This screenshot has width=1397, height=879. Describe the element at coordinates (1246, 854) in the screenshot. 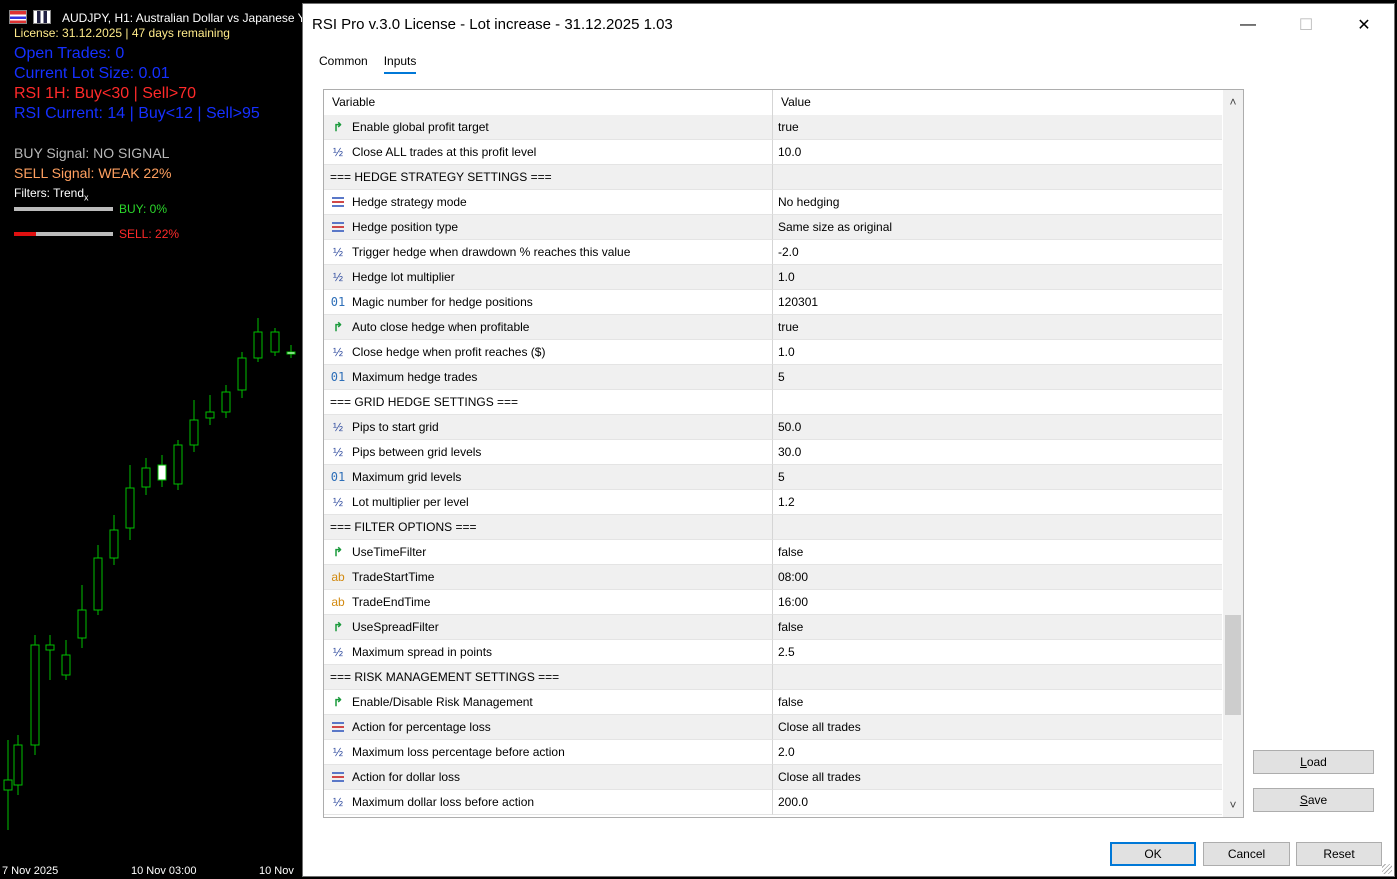

I see `cancel-button: Cancel` at that location.